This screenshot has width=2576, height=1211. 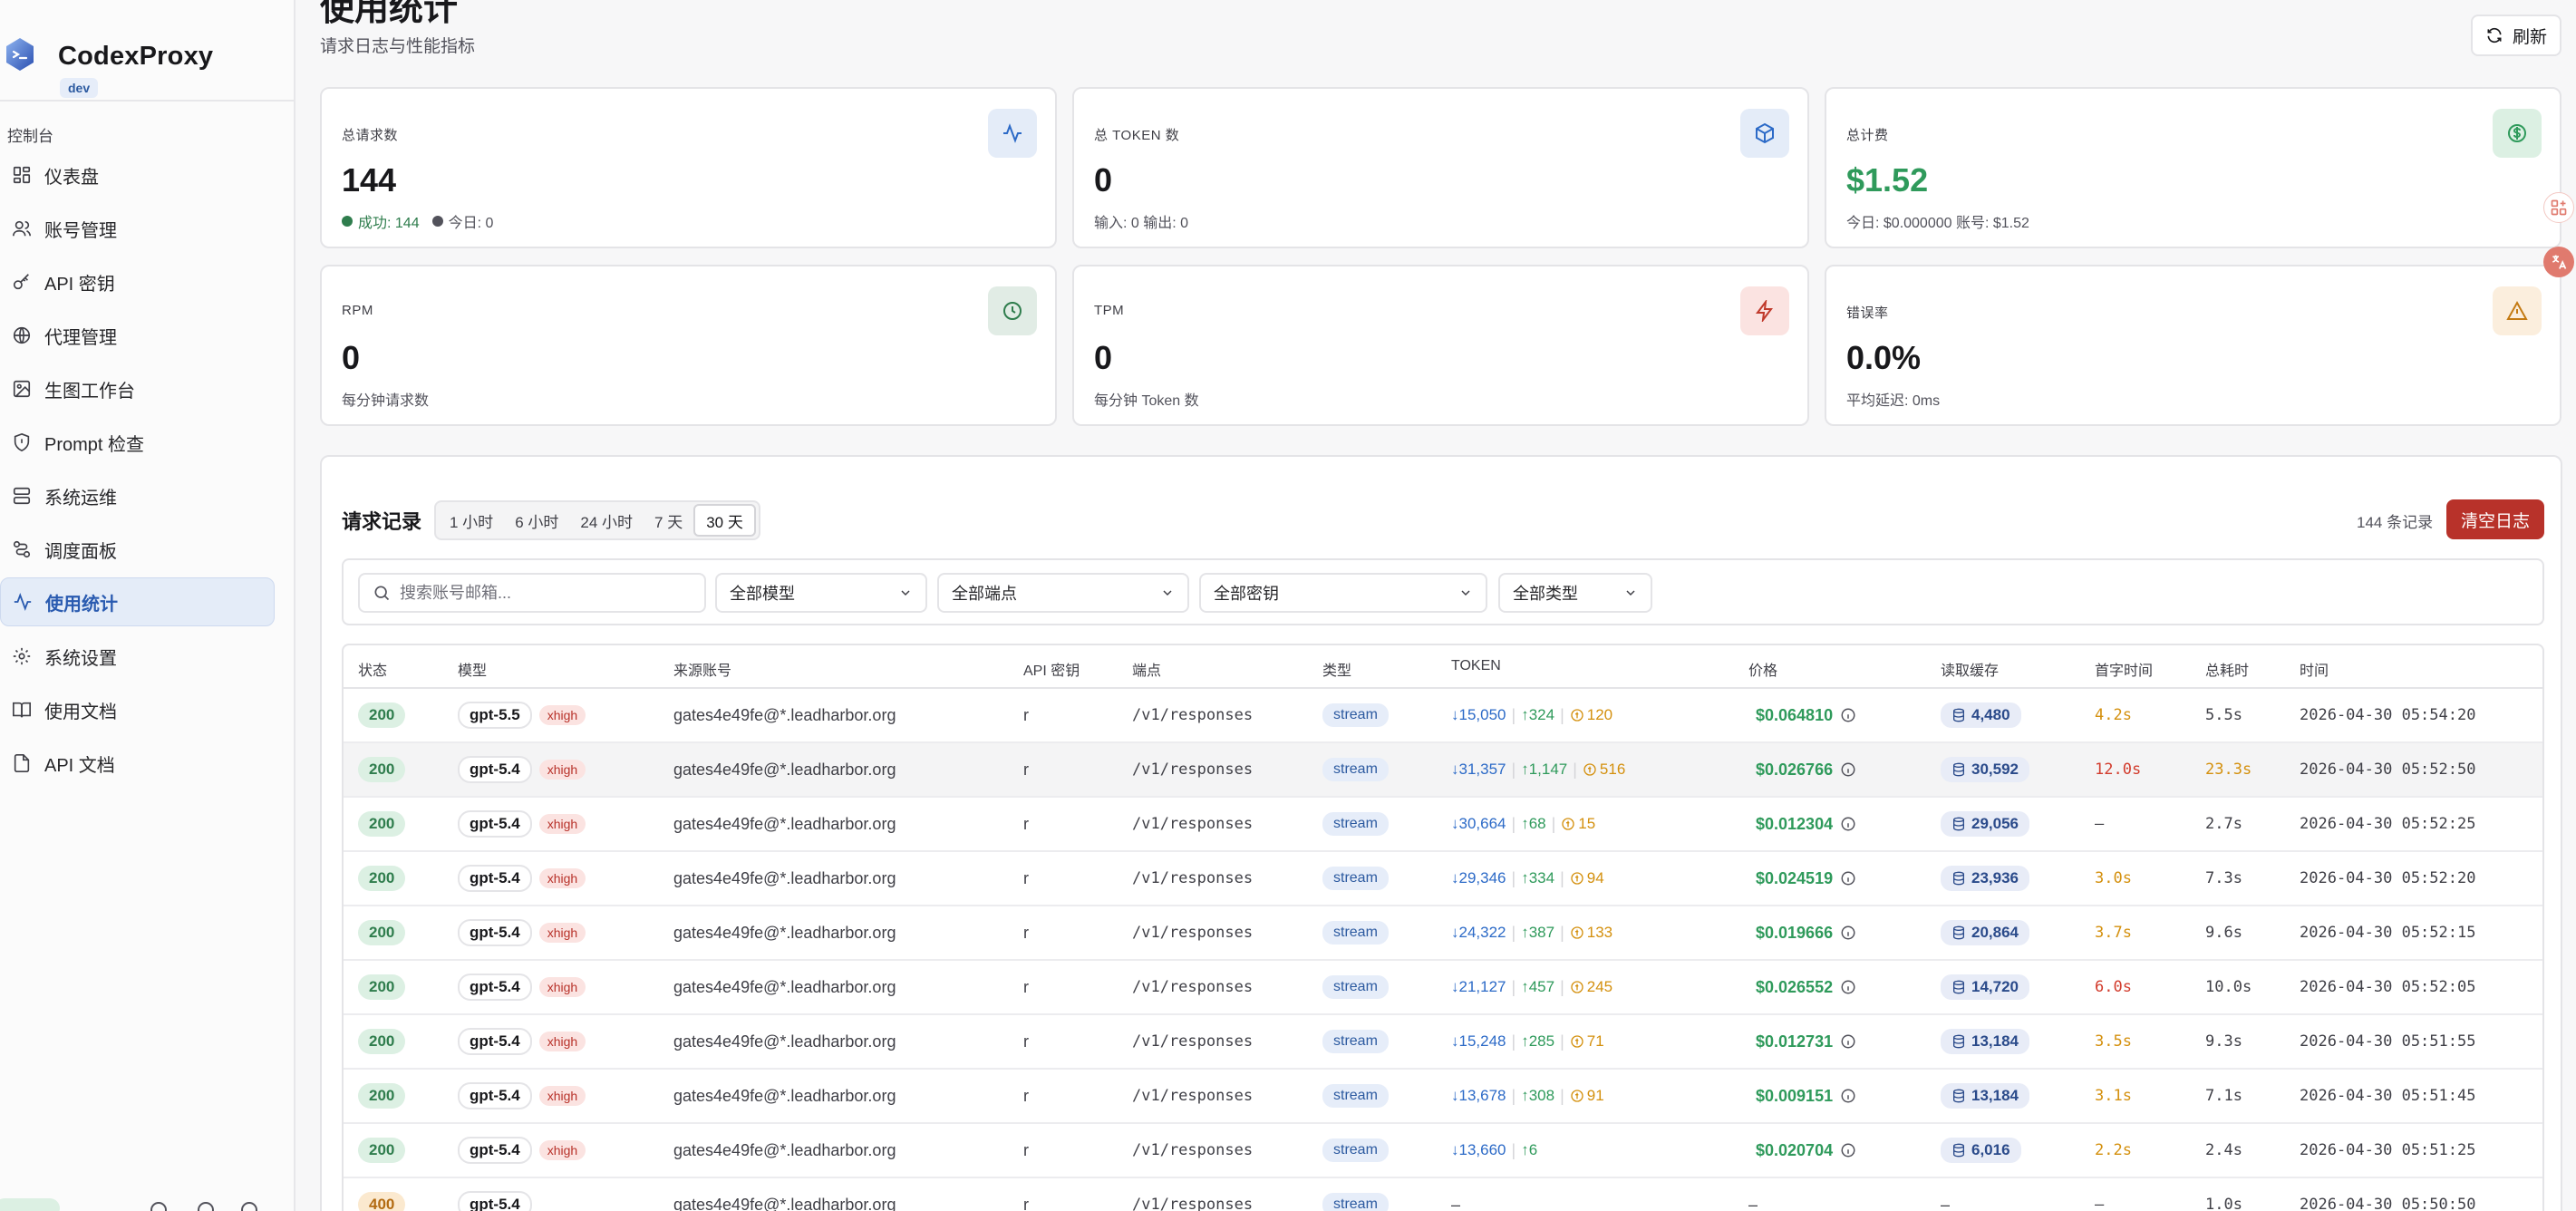 I want to click on dashboard-icon, so click(x=22, y=175).